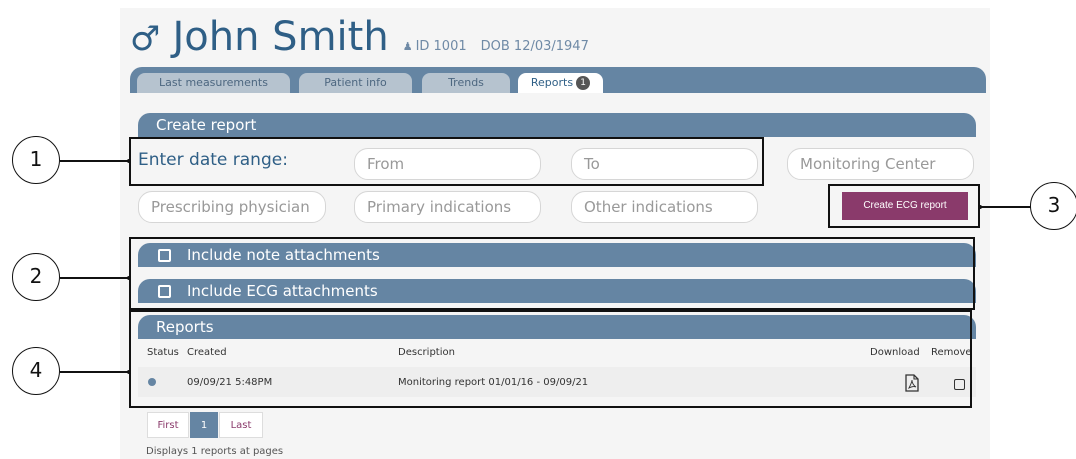 Image resolution: width=1076 pixels, height=459 pixels. What do you see at coordinates (447, 207) in the screenshot?
I see `primary-indications-input: Primary indications` at bounding box center [447, 207].